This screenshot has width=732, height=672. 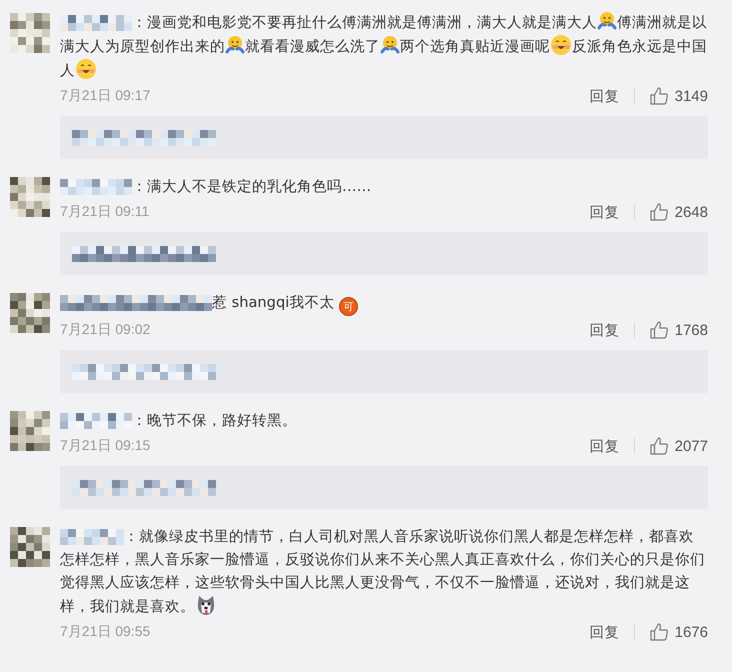 What do you see at coordinates (384, 420) in the screenshot?
I see `comment-text: ：晚节不保，路好转黑。` at bounding box center [384, 420].